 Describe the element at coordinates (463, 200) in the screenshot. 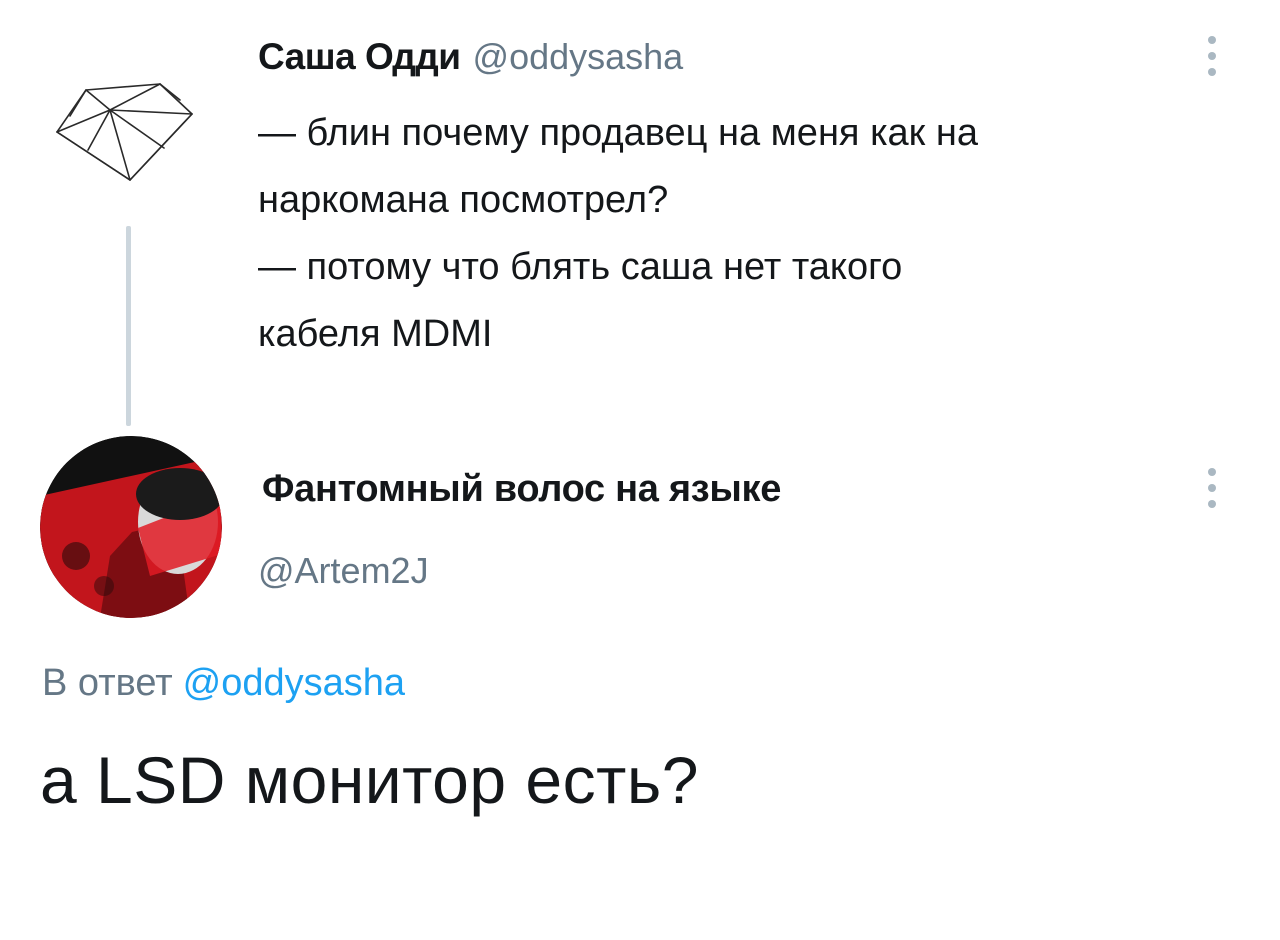

I see `tweet-text-line: наркомана посмотрел?` at that location.